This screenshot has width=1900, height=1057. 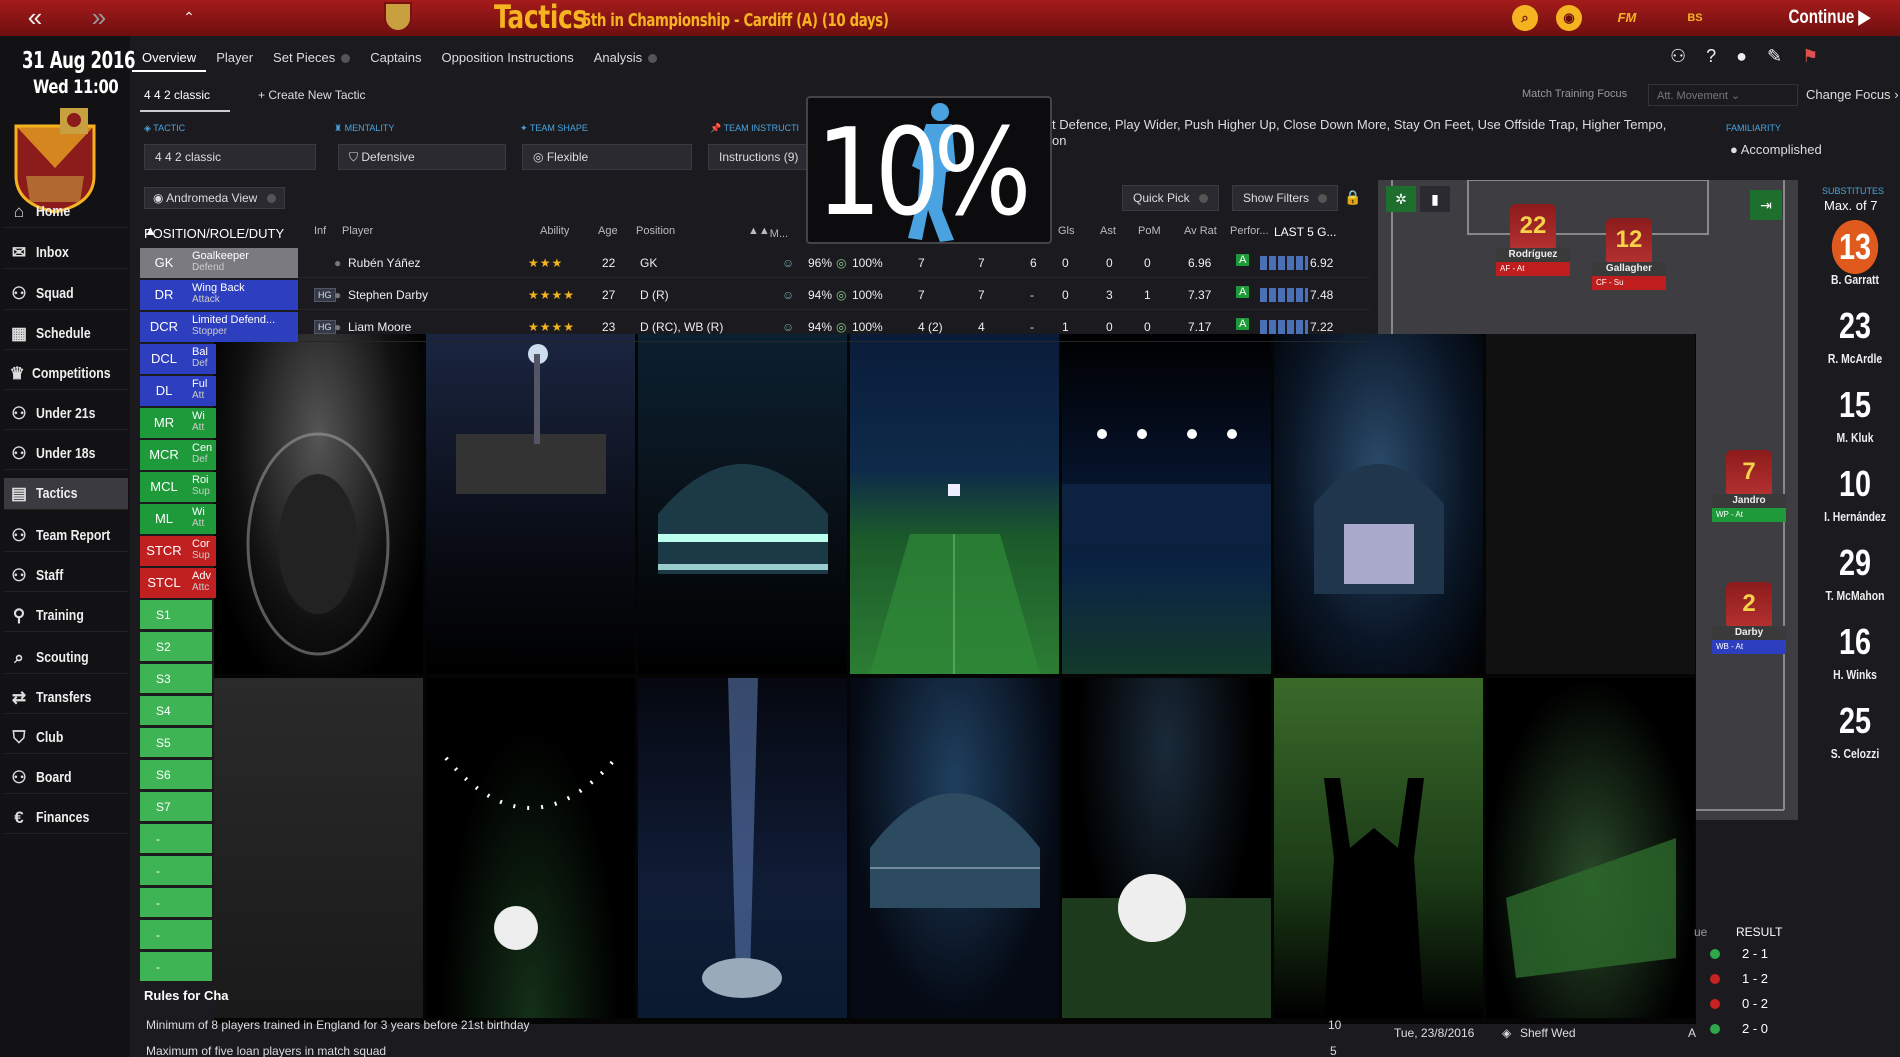 What do you see at coordinates (1749, 515) in the screenshot?
I see `player-pitch-role: WP - At` at bounding box center [1749, 515].